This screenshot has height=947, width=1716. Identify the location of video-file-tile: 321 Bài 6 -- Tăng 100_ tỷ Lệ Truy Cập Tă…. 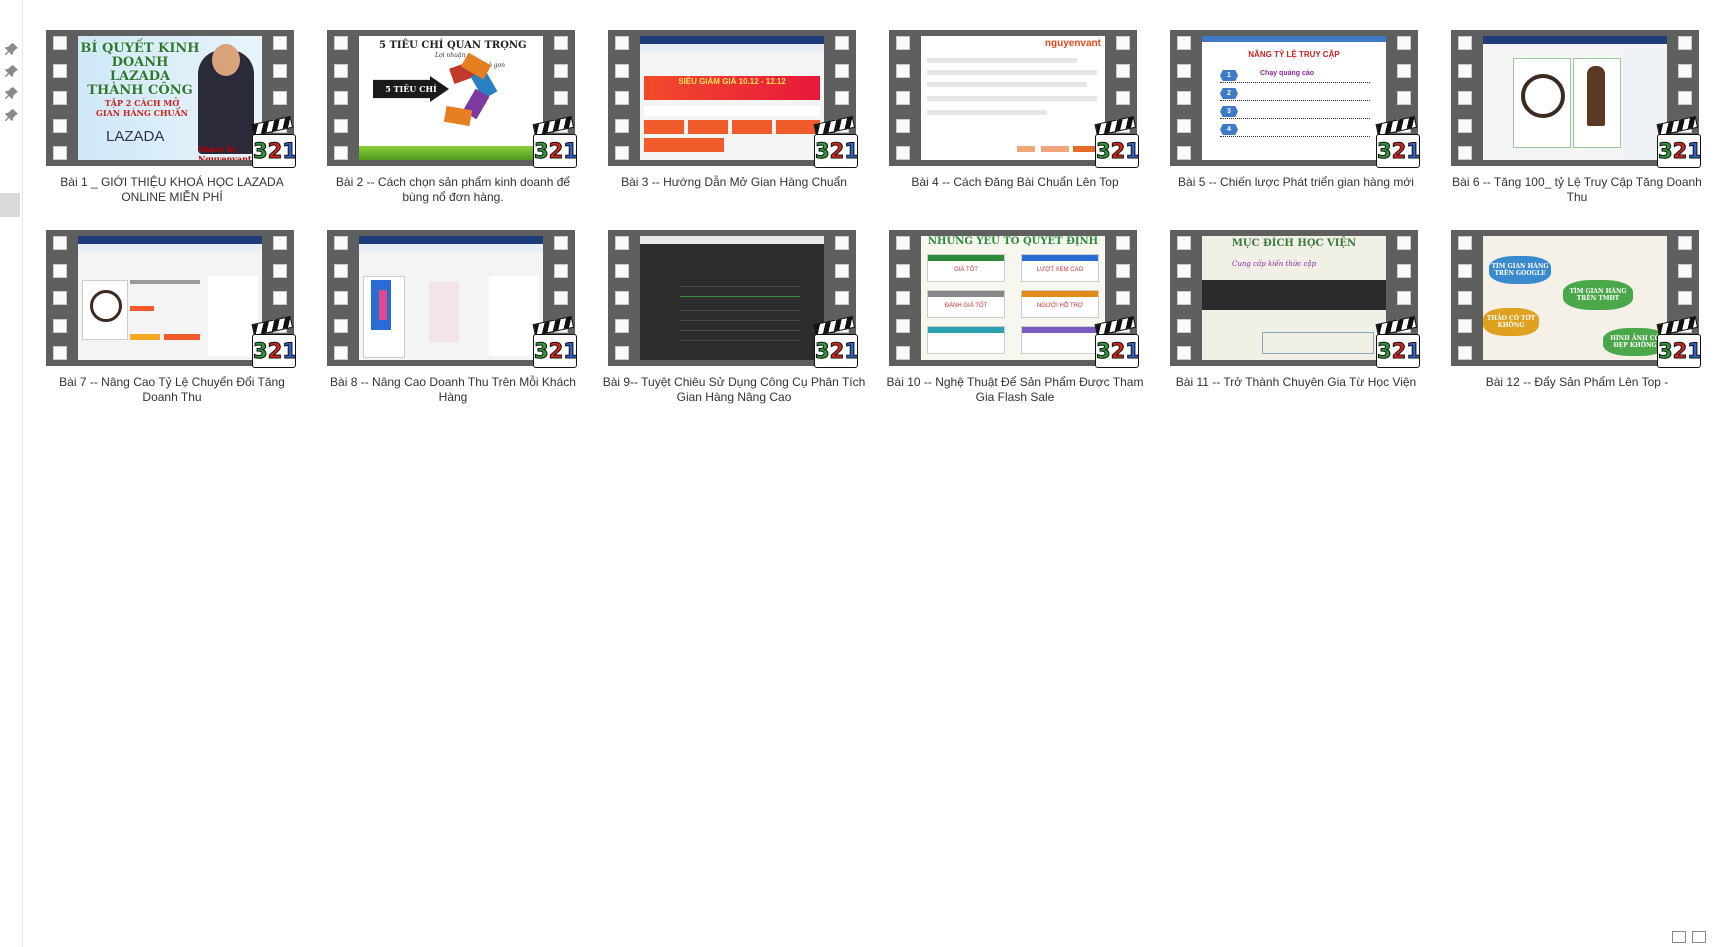
(1580, 128).